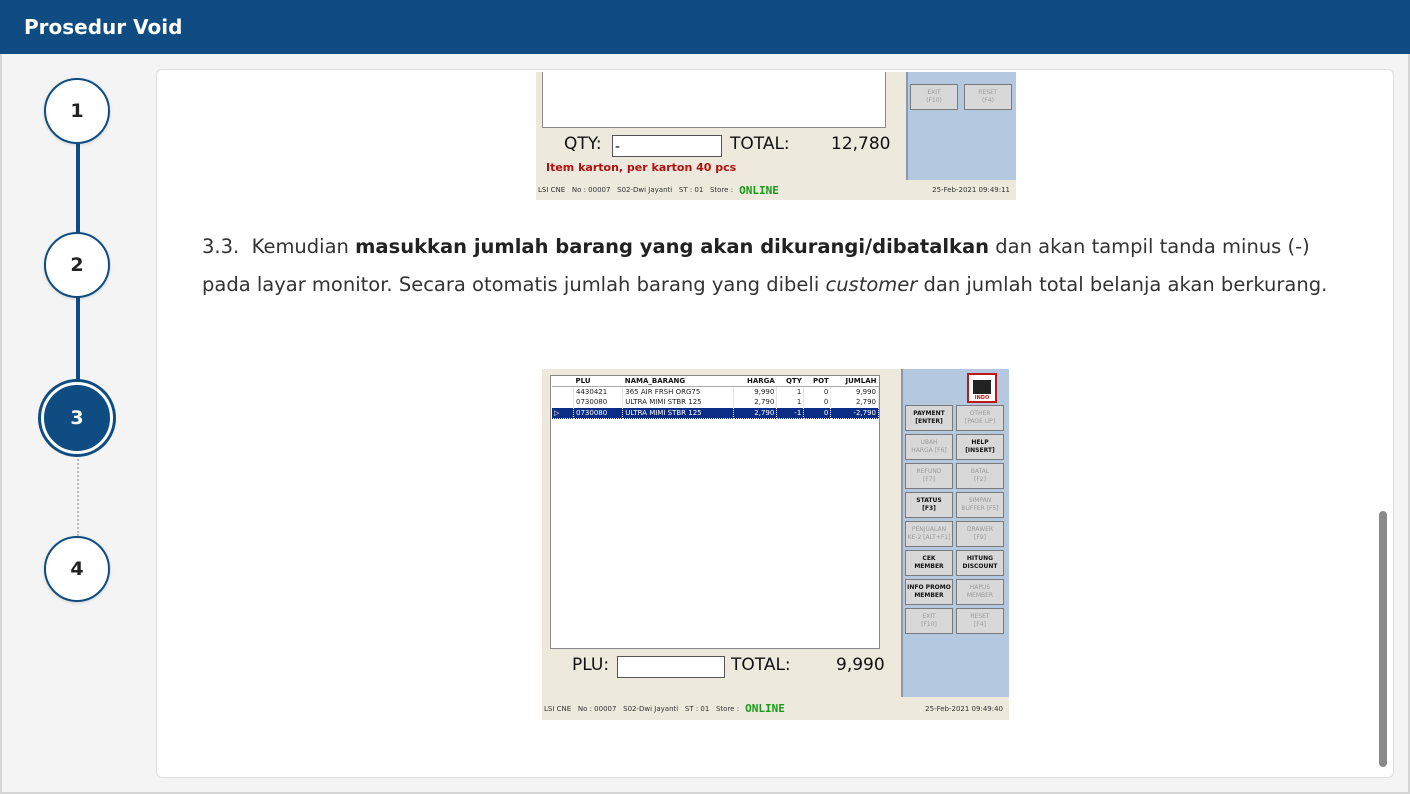 Image resolution: width=1410 pixels, height=794 pixels. Describe the element at coordinates (854, 402) in the screenshot. I see `cell-jumlah: 2,790` at that location.